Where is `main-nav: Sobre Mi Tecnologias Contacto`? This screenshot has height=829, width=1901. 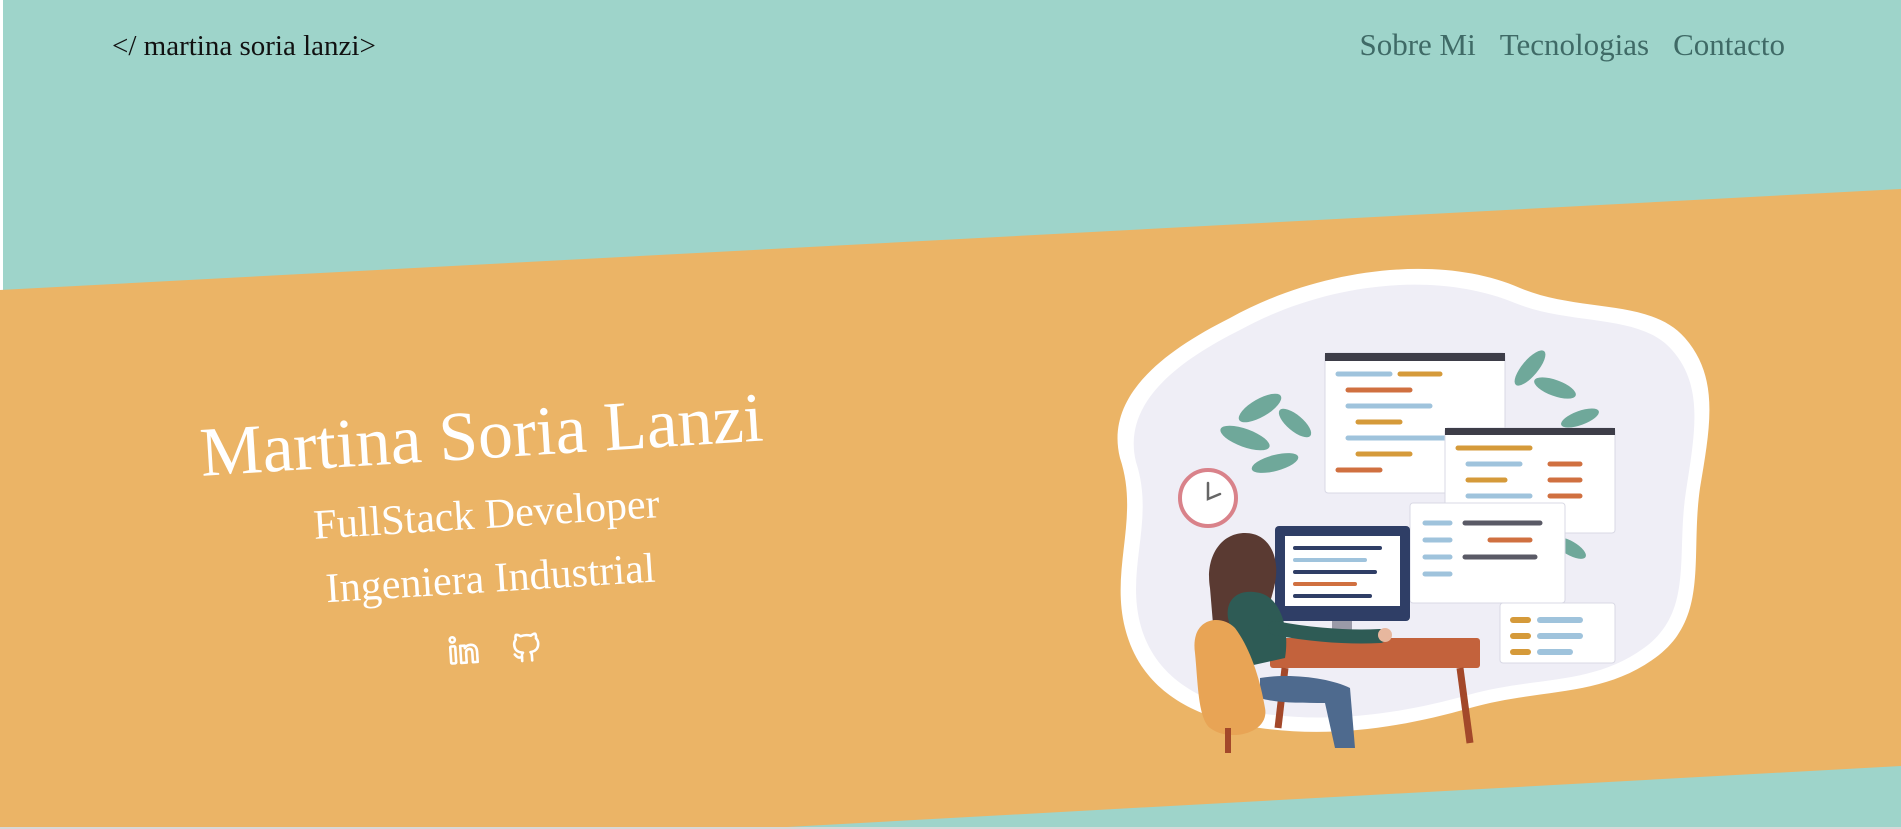 main-nav: Sobre Mi Tecnologias Contacto is located at coordinates (1572, 45).